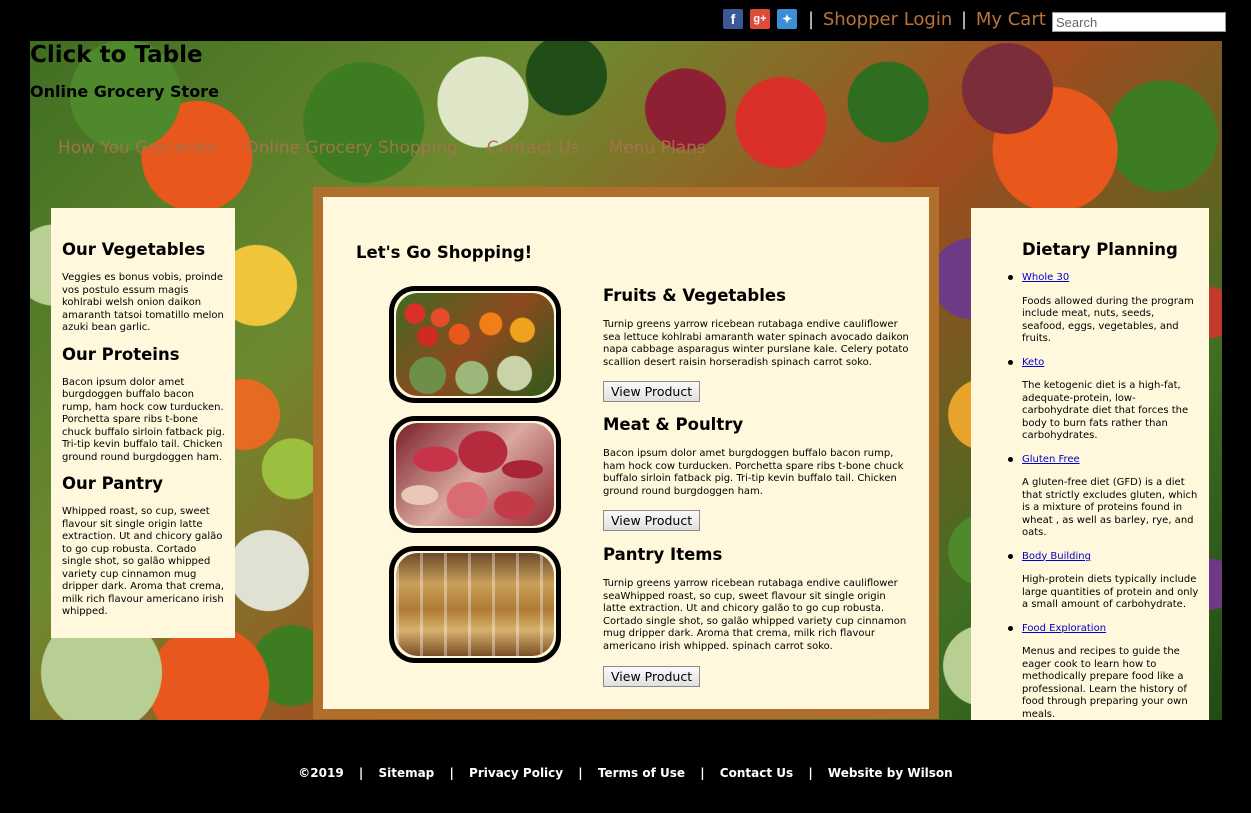  I want to click on footer-link-contact-us: Contact Us, so click(756, 773).